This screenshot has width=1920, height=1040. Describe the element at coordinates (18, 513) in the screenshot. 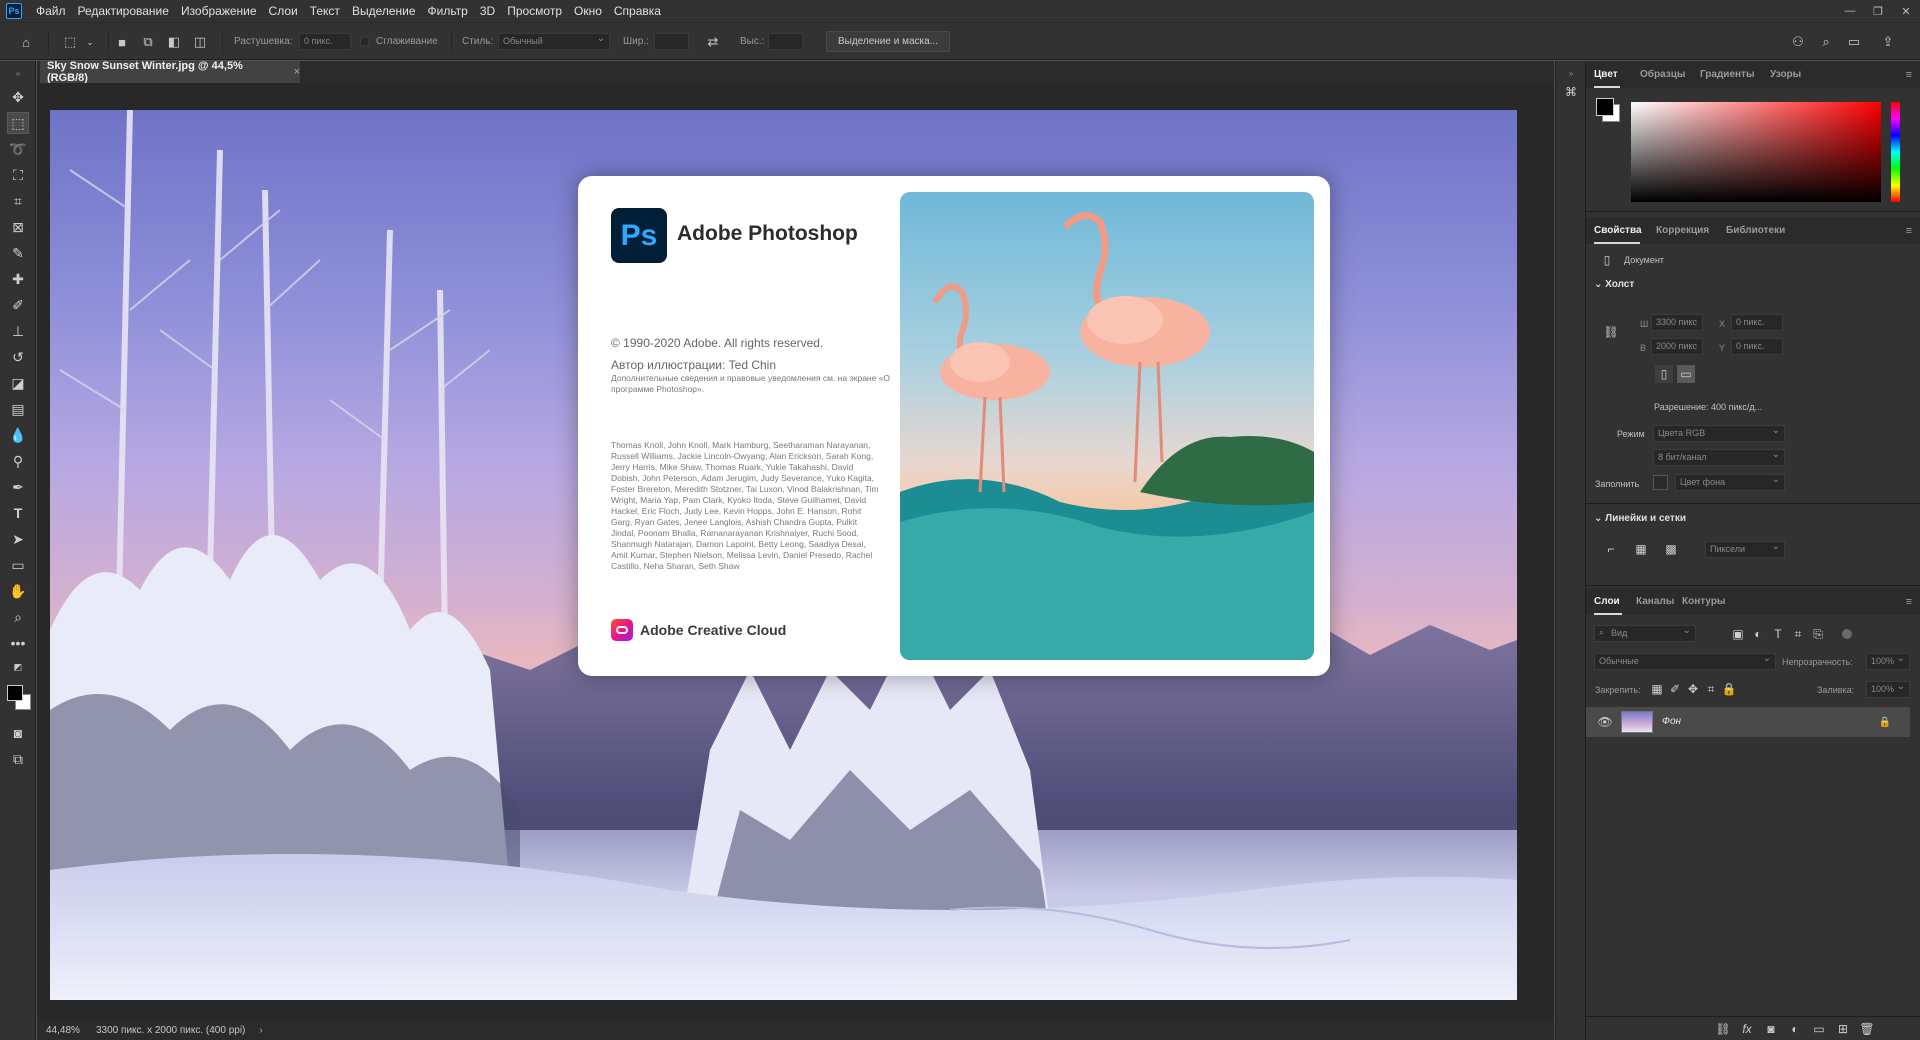

I see `type-tool-icon: T` at that location.